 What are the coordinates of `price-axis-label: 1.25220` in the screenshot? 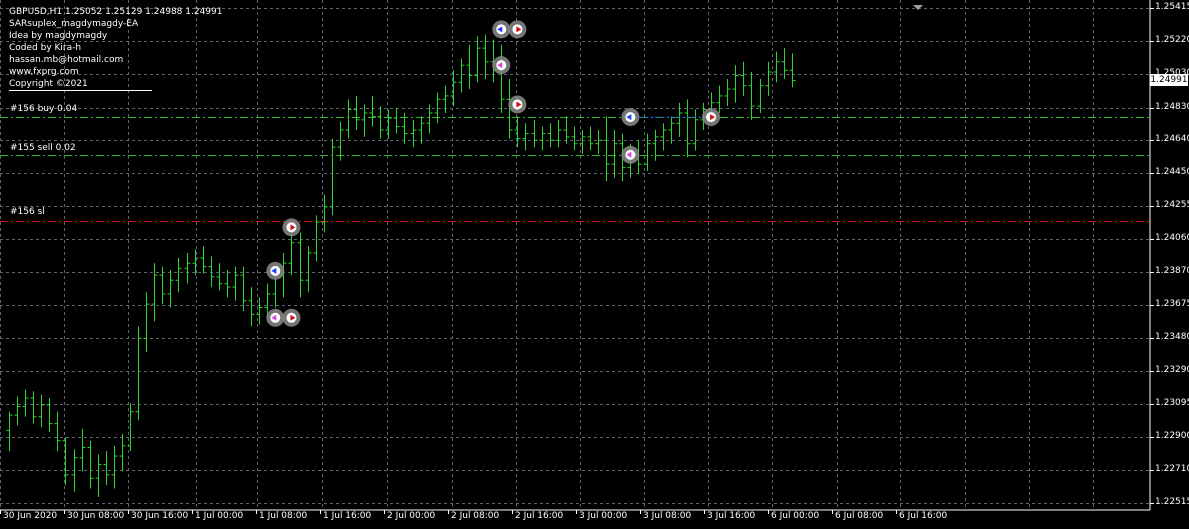 It's located at (1172, 40).